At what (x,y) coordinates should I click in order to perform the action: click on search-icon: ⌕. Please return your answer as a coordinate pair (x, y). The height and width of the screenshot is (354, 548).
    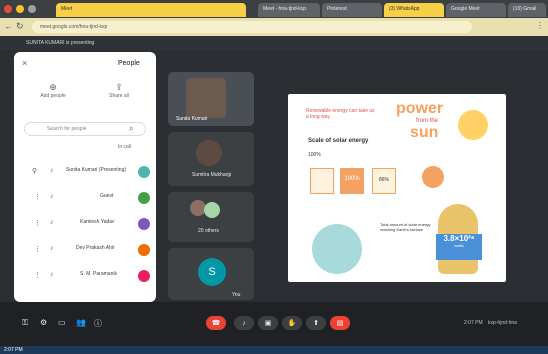
    Looking at the image, I should click on (131, 128).